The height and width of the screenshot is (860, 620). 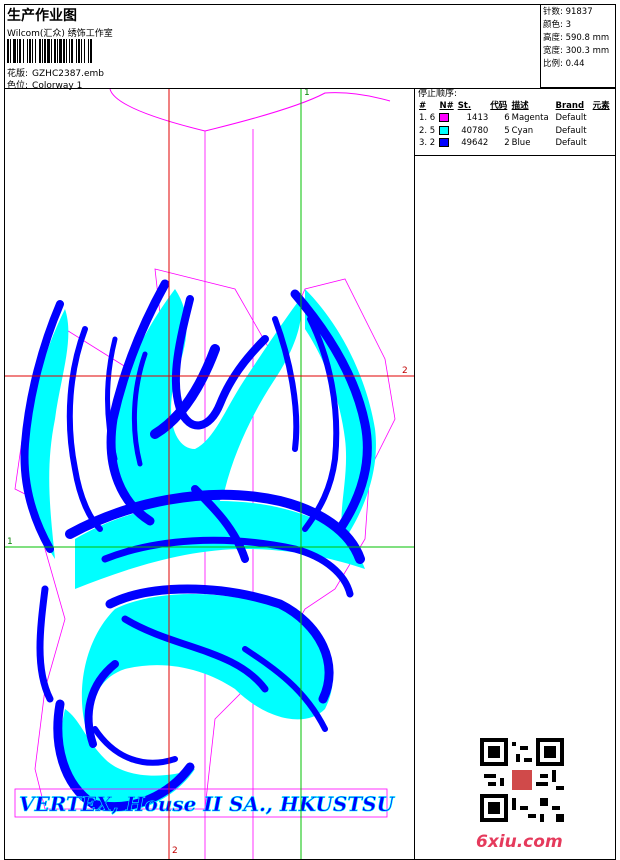 I want to click on row-index: 2. 5, so click(x=427, y=130).